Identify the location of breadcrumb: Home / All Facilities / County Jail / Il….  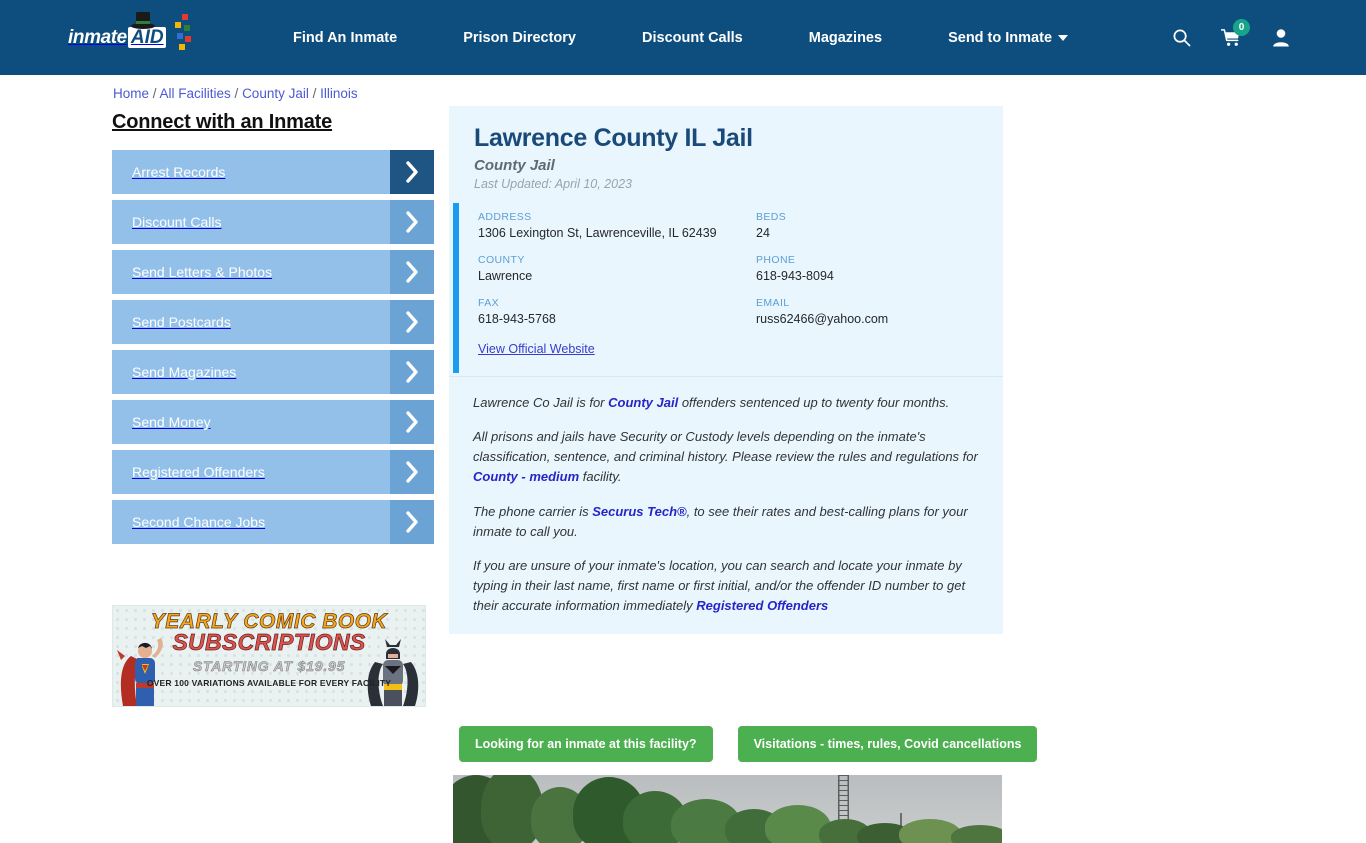
(235, 93).